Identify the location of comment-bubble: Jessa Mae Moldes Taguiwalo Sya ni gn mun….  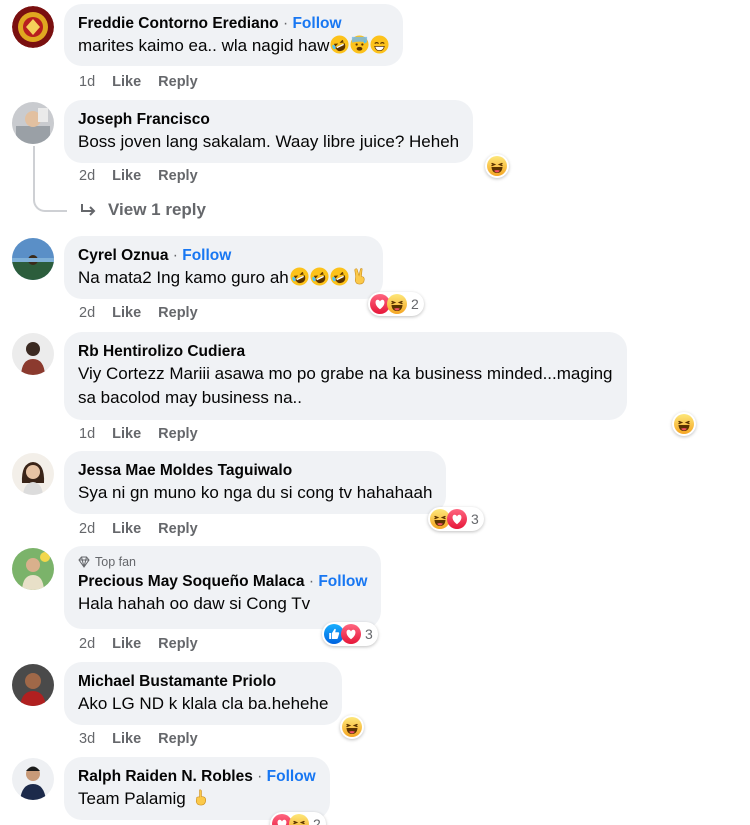
(255, 482).